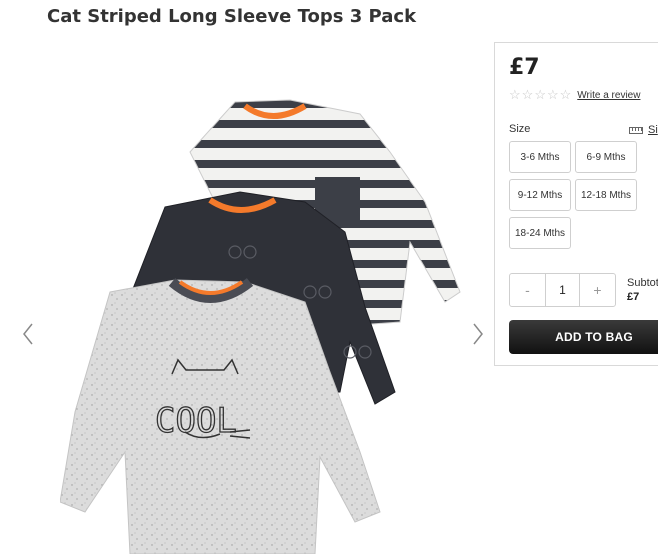 The height and width of the screenshot is (554, 658). What do you see at coordinates (520, 129) in the screenshot?
I see `size-label: Size` at bounding box center [520, 129].